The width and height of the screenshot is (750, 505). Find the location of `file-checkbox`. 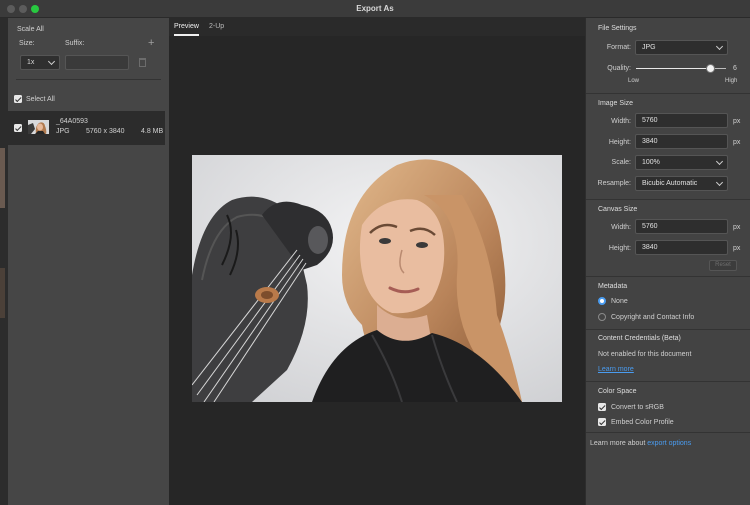

file-checkbox is located at coordinates (18, 128).